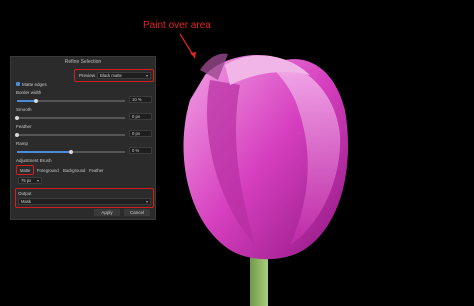 The height and width of the screenshot is (306, 474). I want to click on brush-size-field: 75 px ▾, so click(30, 180).